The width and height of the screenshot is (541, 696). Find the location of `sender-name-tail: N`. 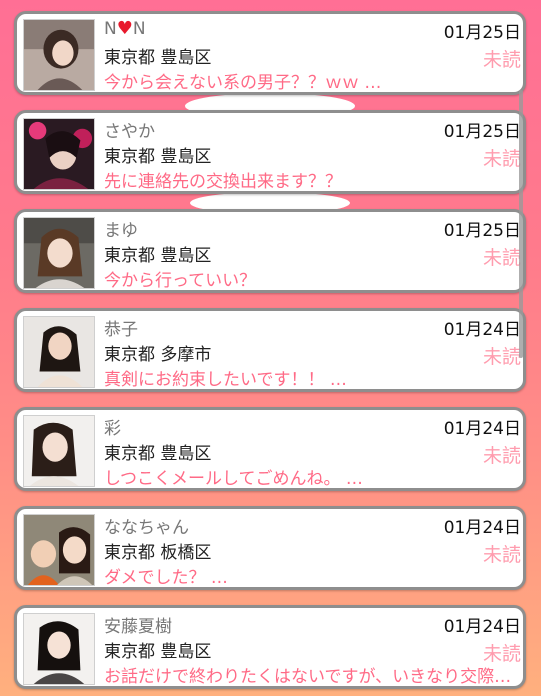

sender-name-tail: N is located at coordinates (139, 29).